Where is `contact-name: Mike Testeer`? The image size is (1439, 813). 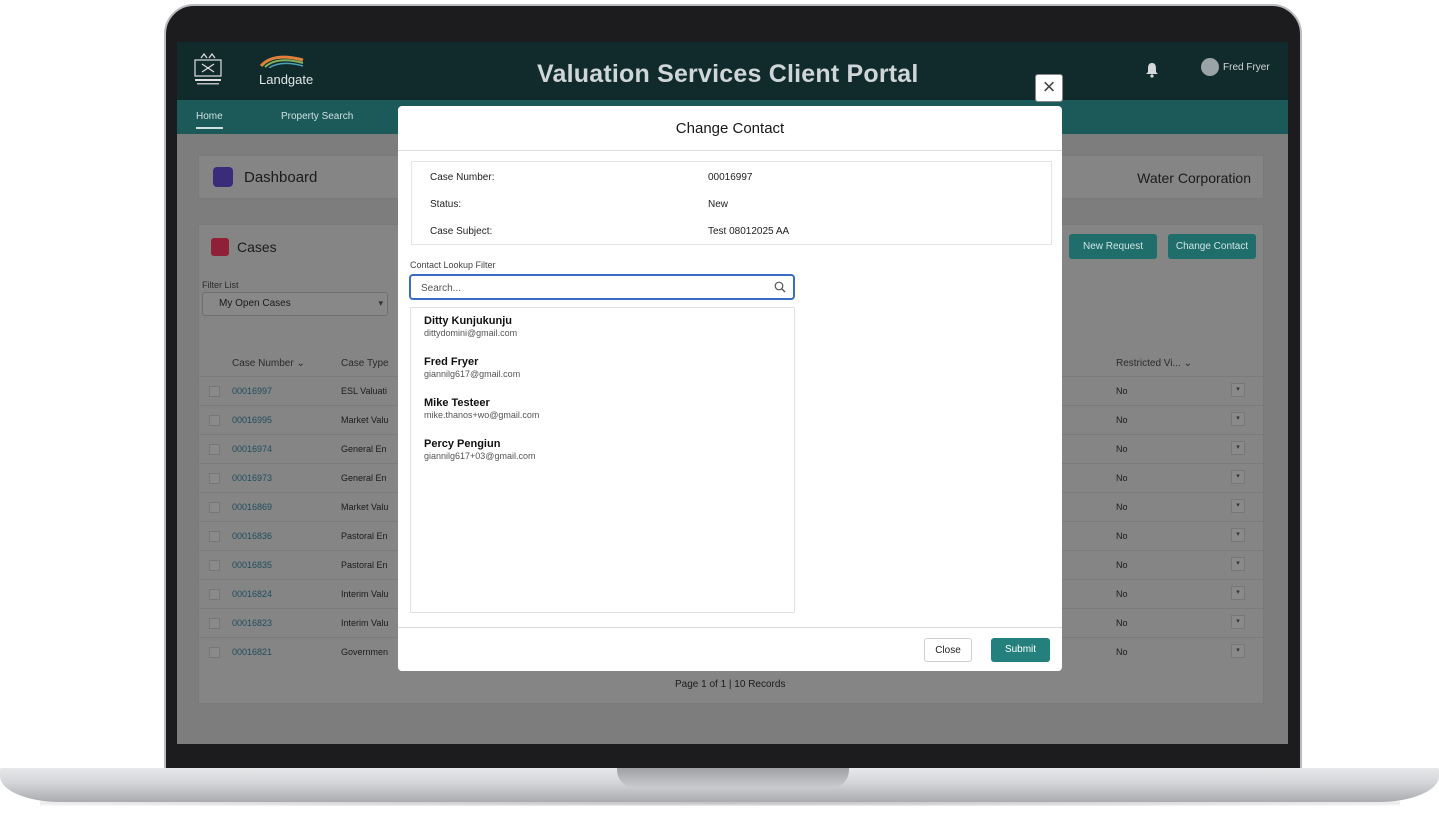 contact-name: Mike Testeer is located at coordinates (457, 403).